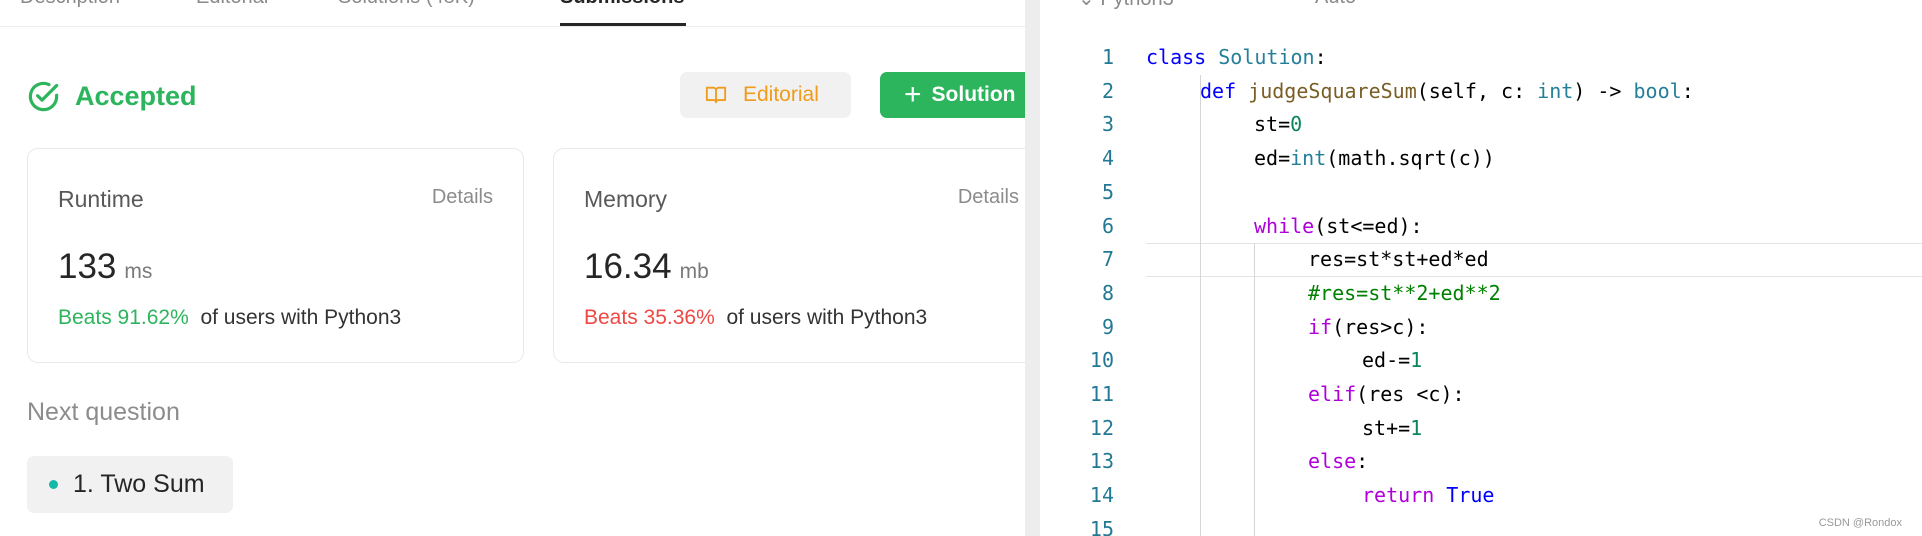  Describe the element at coordinates (827, 317) in the screenshot. I see `memory-beats-suffix: of users with Python3` at that location.